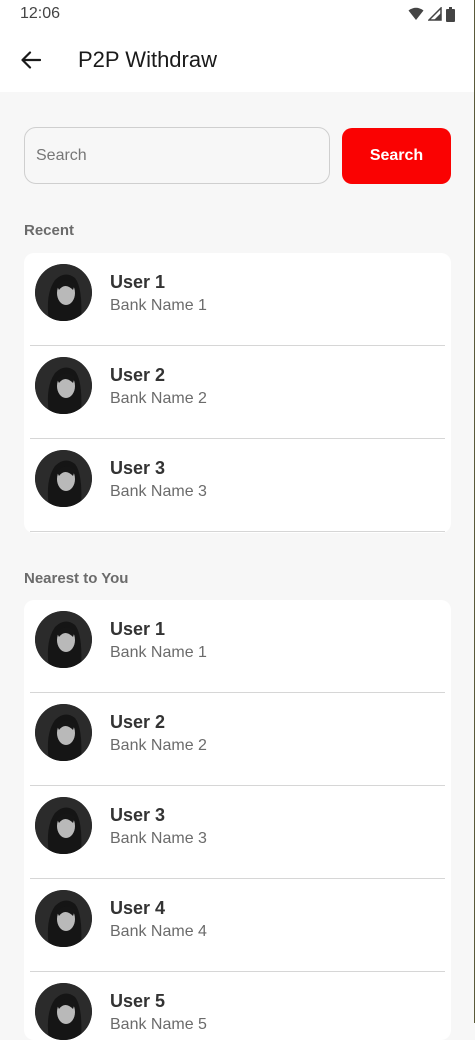 The width and height of the screenshot is (475, 1040). What do you see at coordinates (237, 832) in the screenshot?
I see `nearest-user-row: User 3 Bank Name 3` at bounding box center [237, 832].